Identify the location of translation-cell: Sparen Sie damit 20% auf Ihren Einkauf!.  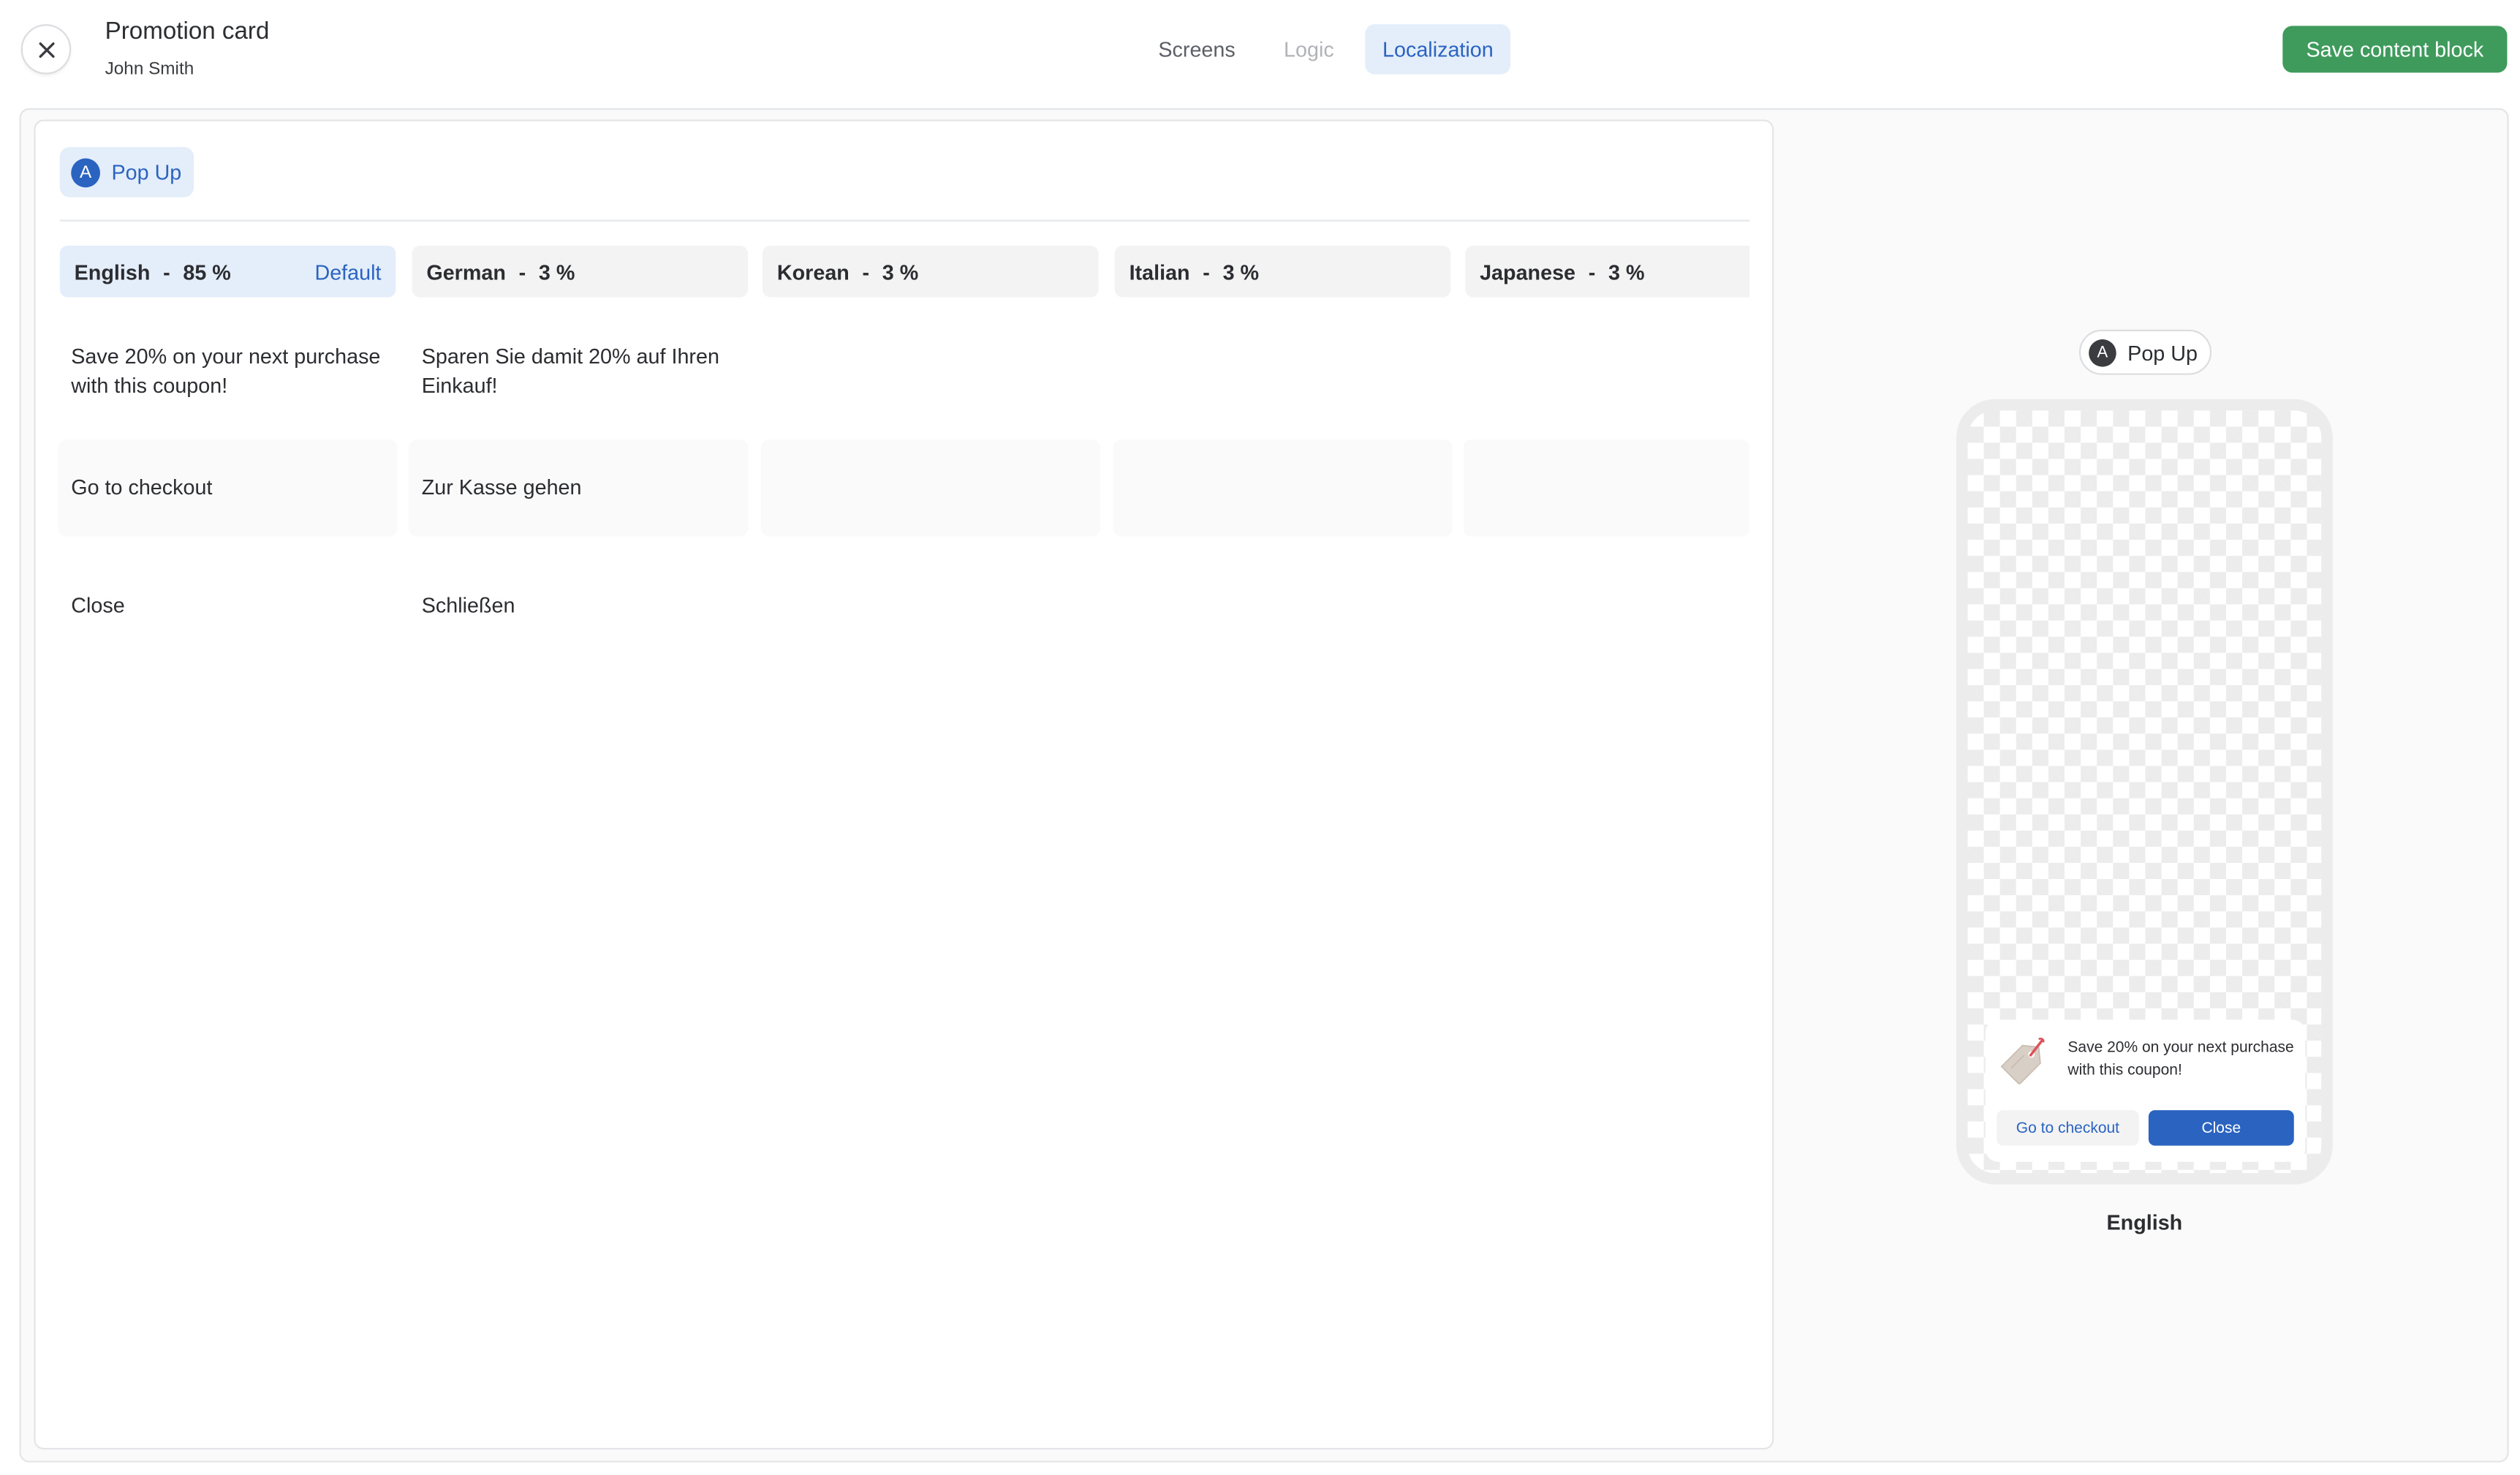
(578, 371).